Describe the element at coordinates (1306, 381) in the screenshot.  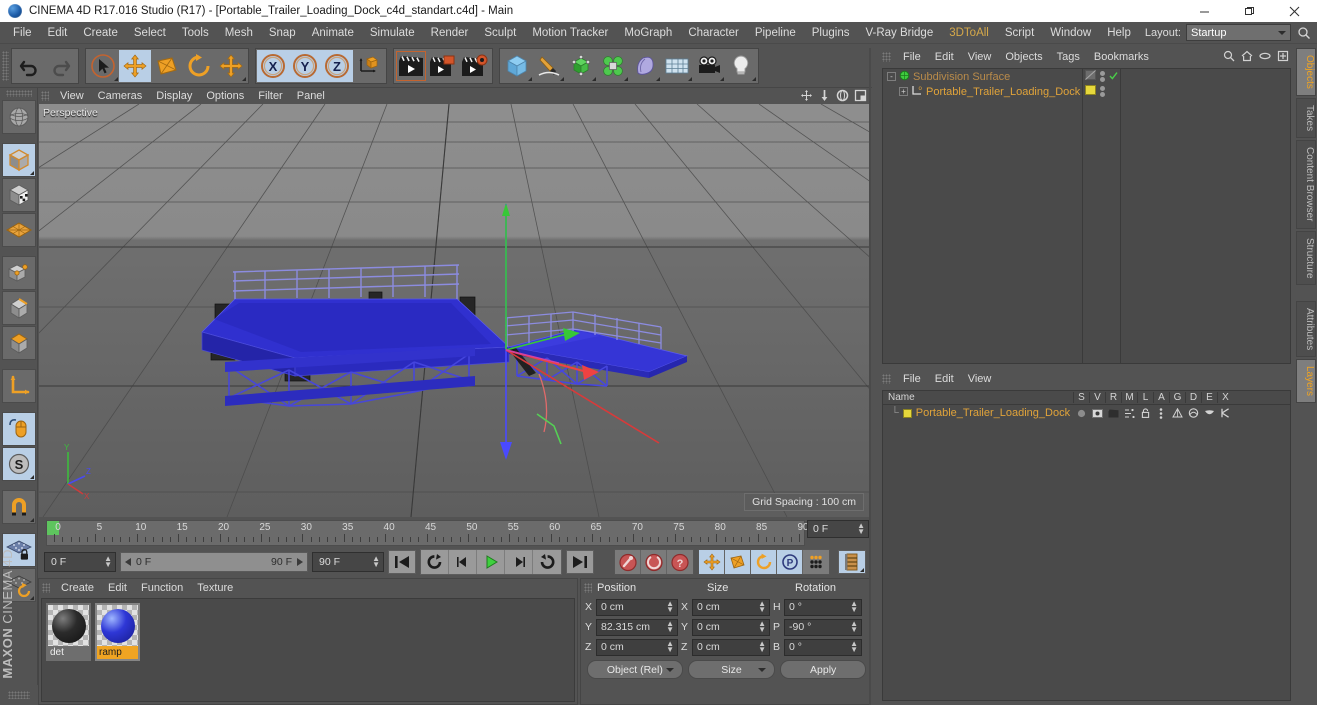
I see `tab-layers: Layers` at that location.